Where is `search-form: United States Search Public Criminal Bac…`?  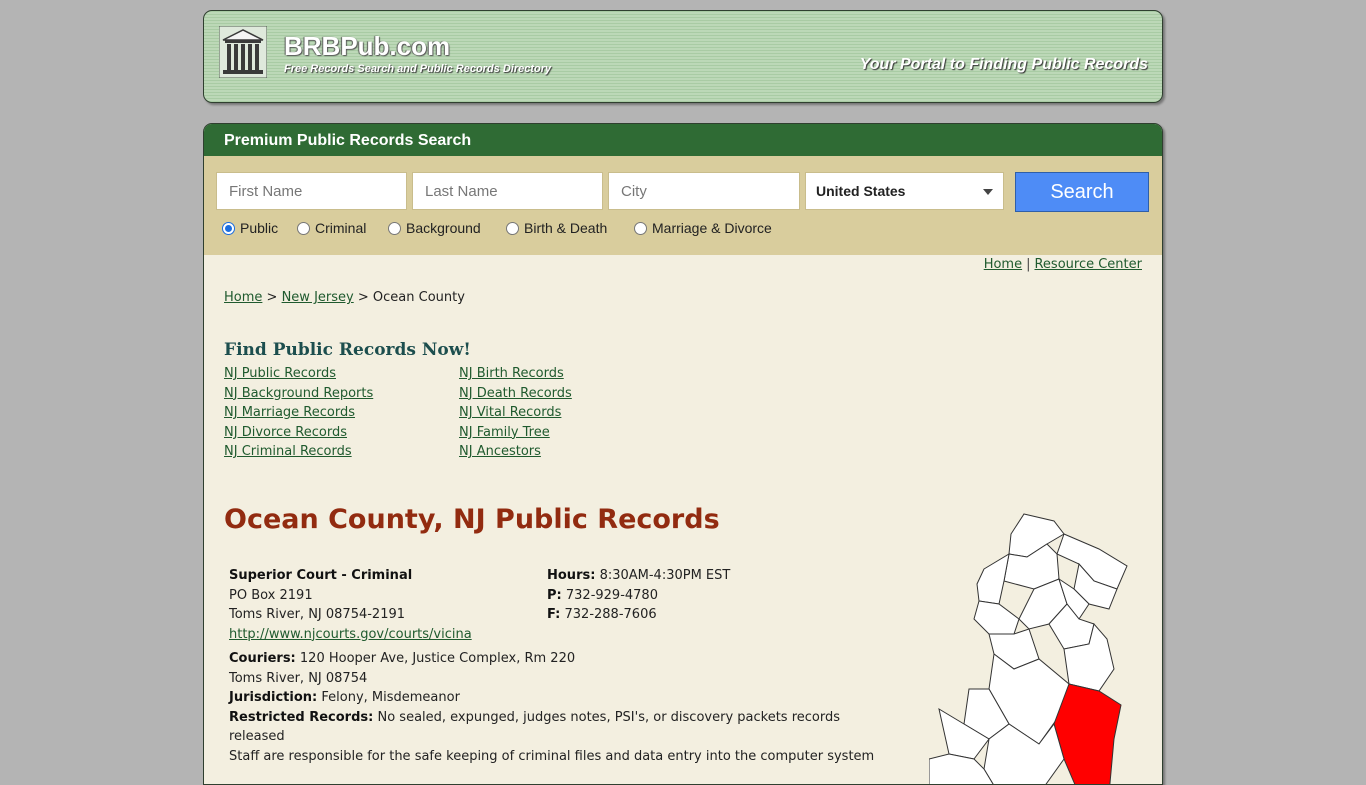 search-form: United States Search Public Criminal Bac… is located at coordinates (683, 205).